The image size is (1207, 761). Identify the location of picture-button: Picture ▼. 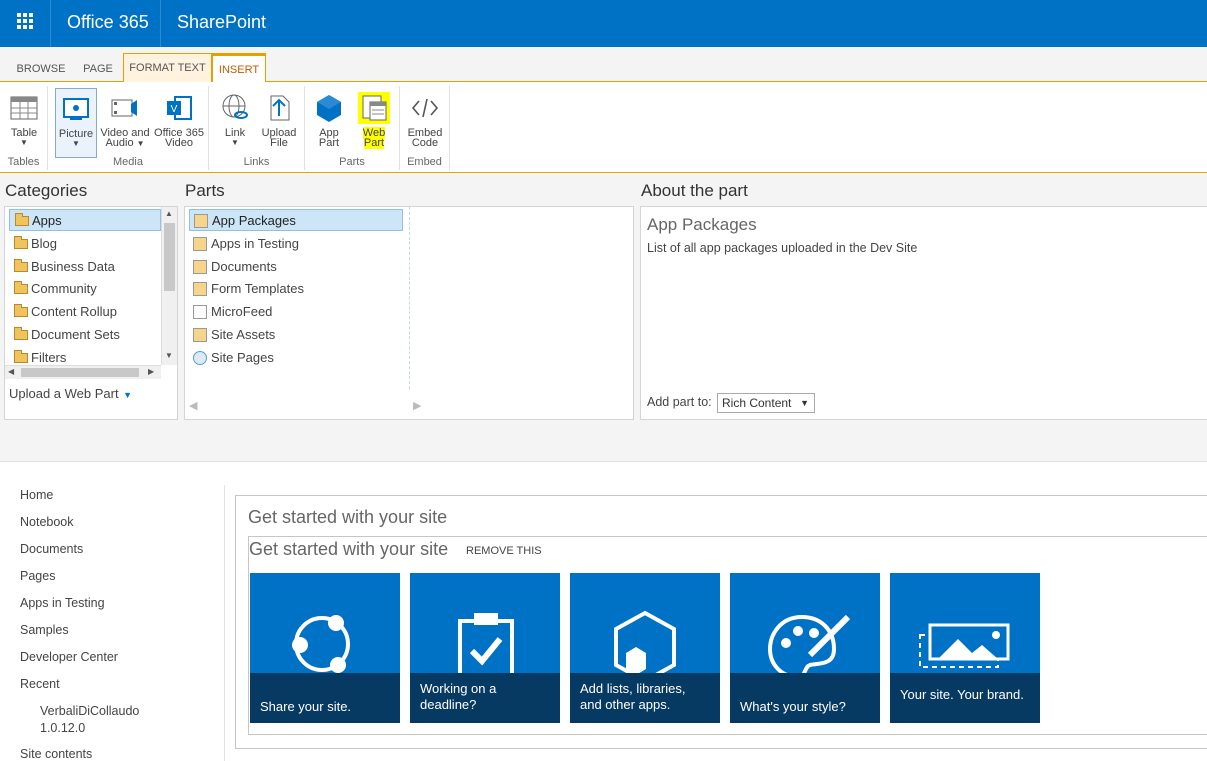
(76, 123).